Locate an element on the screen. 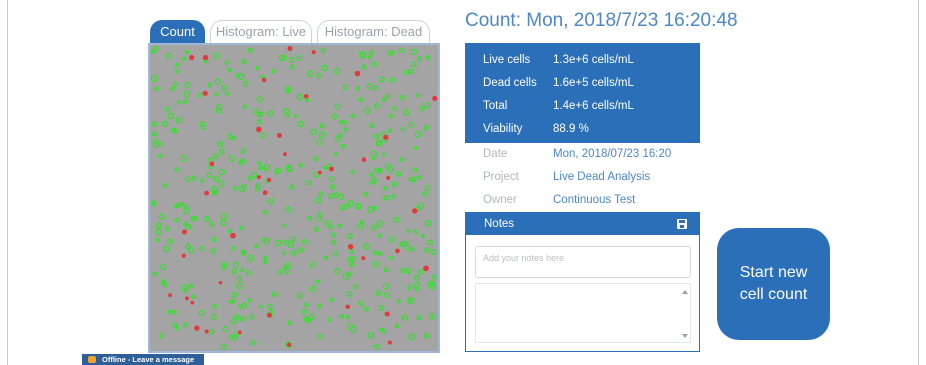 This screenshot has height=365, width=926. save-icon is located at coordinates (682, 224).